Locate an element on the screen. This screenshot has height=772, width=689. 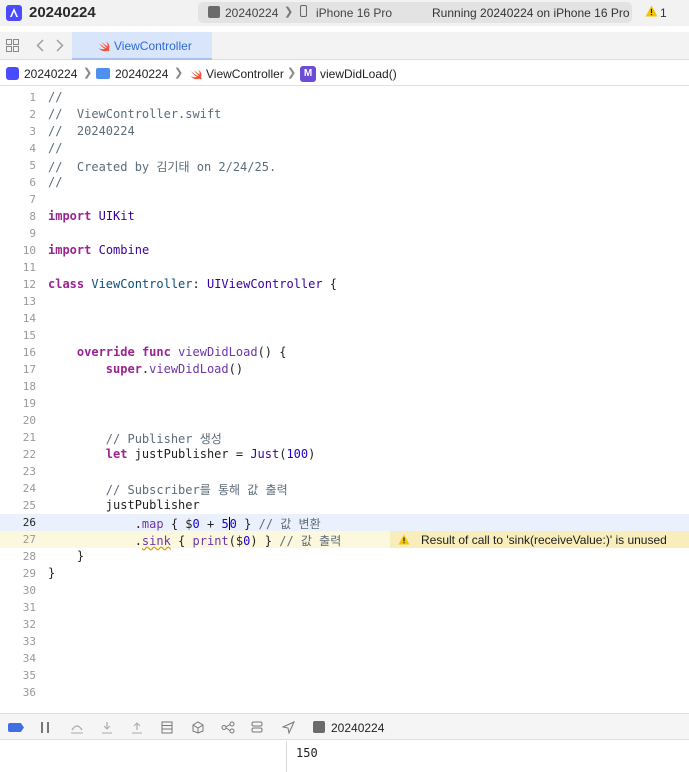
code-line: 29} is located at coordinates (344, 573).